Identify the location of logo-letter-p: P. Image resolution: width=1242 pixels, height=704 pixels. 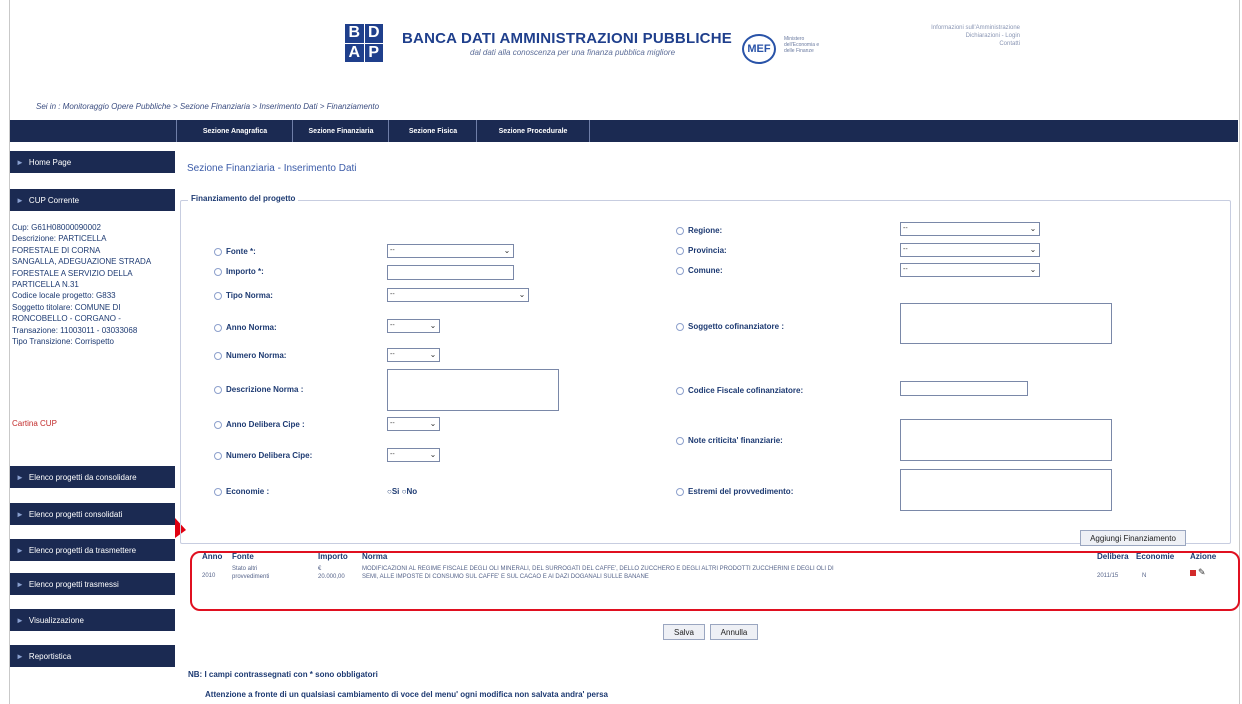
(373, 52).